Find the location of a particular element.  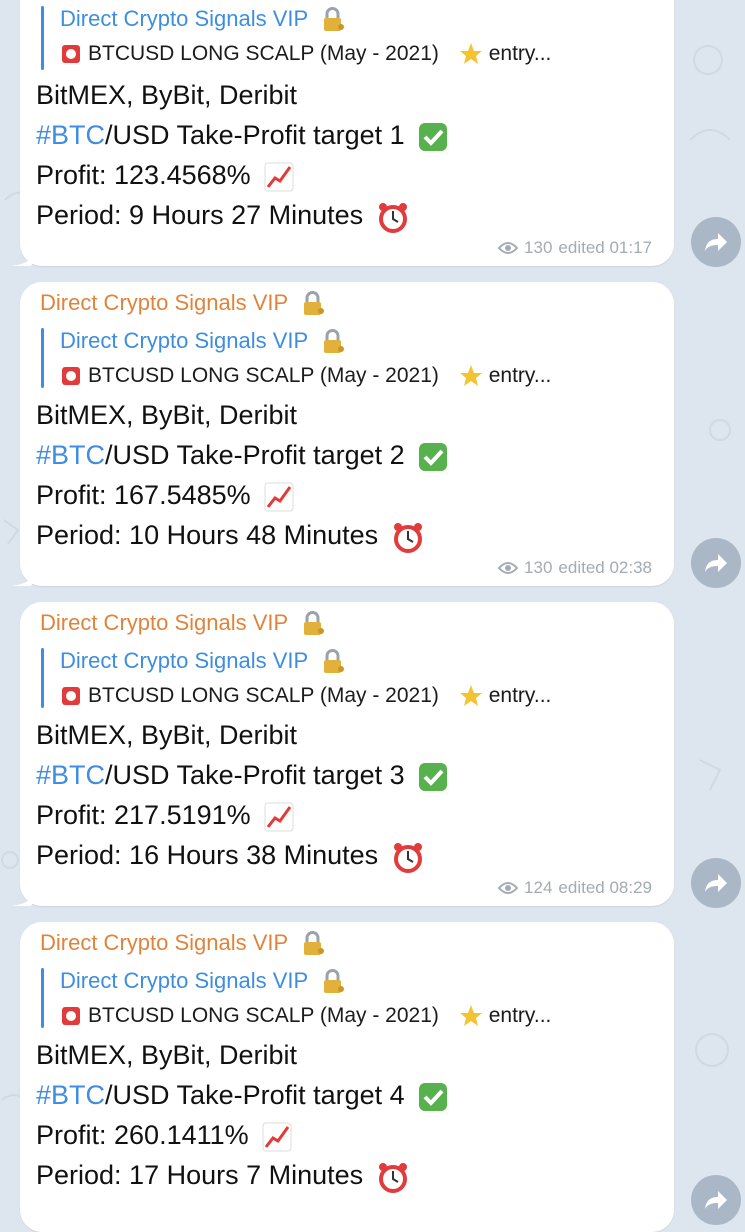

target-line: #BTC/USD Take-Profit target 4 is located at coordinates (242, 1096).